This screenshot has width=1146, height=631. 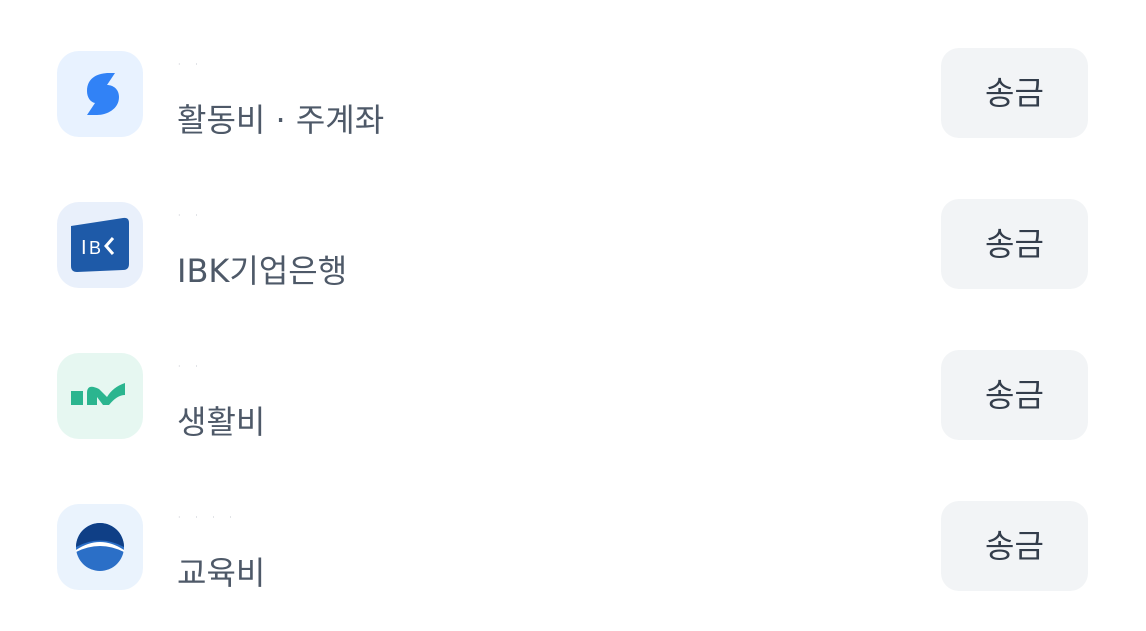 What do you see at coordinates (84, 248) in the screenshot?
I see `svg-text: I` at bounding box center [84, 248].